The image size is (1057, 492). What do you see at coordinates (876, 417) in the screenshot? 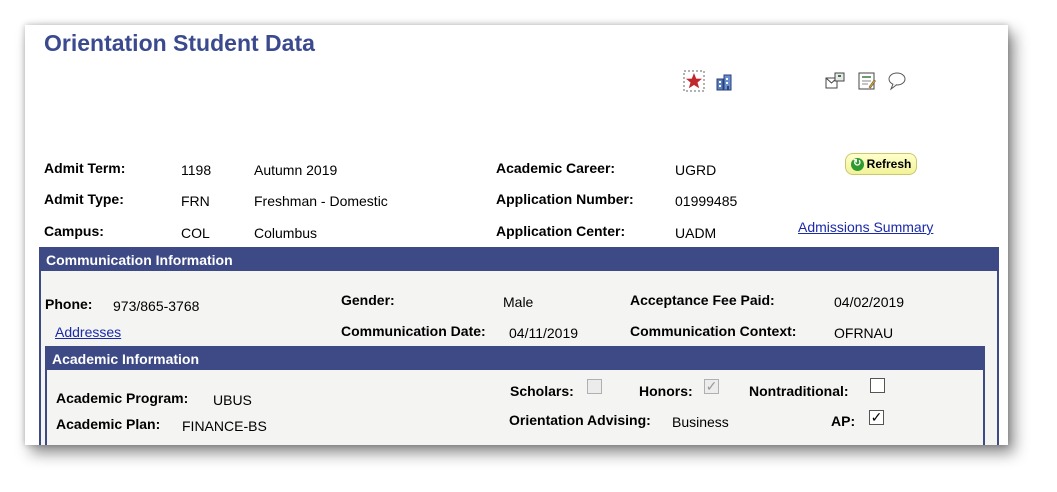
I see `ap-checkbox: ✓` at bounding box center [876, 417].